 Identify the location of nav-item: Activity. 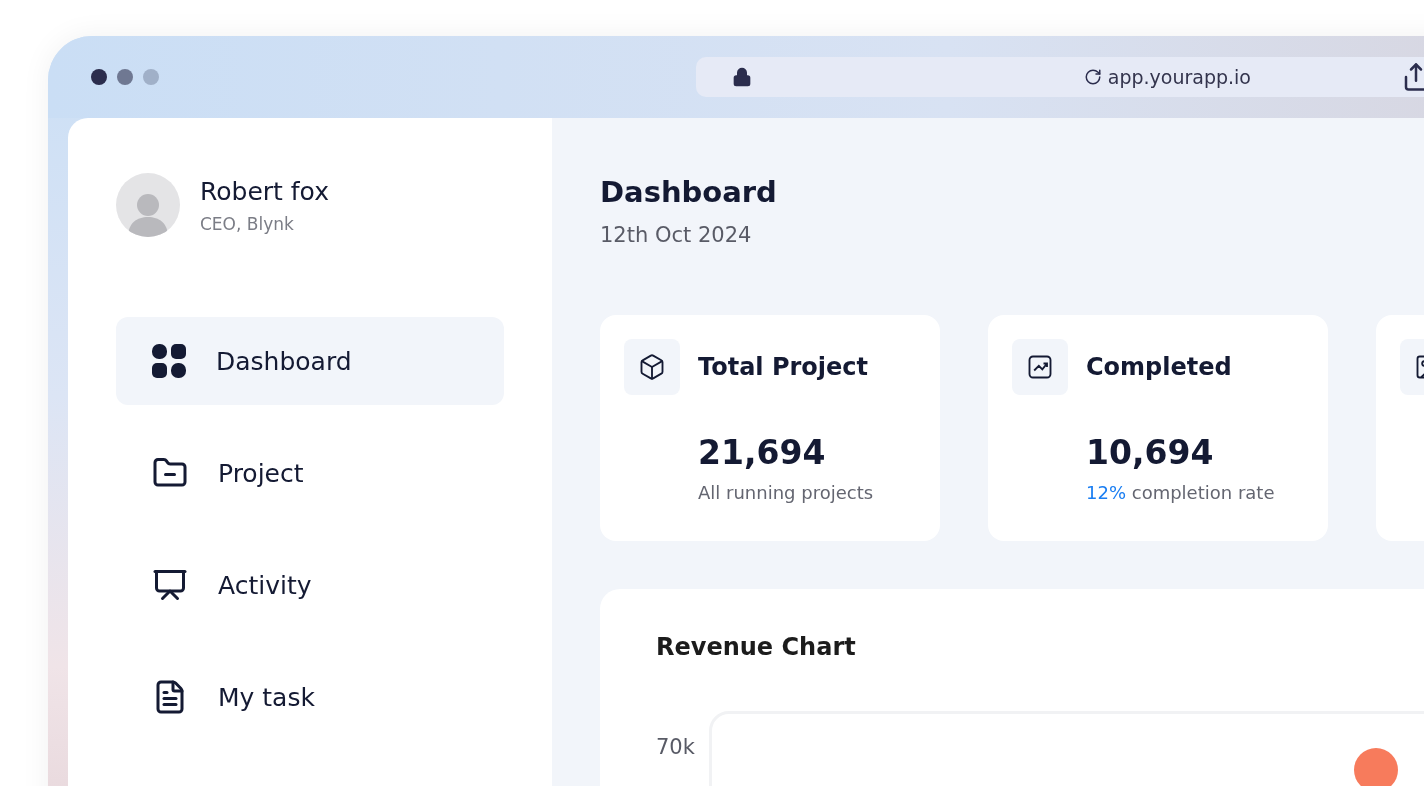
(310, 585).